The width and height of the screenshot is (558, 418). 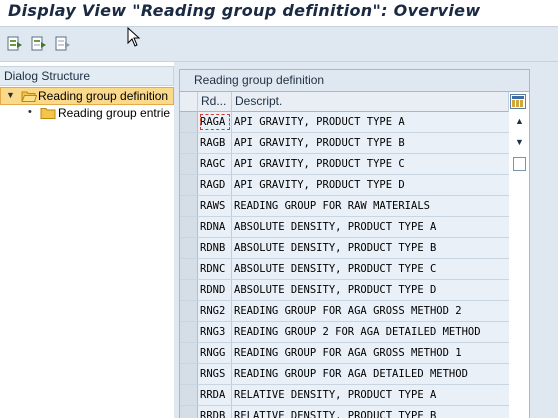 I want to click on cell-description: READING GROUP FOR AGA GROSS METHOD 2, so click(x=370, y=311).